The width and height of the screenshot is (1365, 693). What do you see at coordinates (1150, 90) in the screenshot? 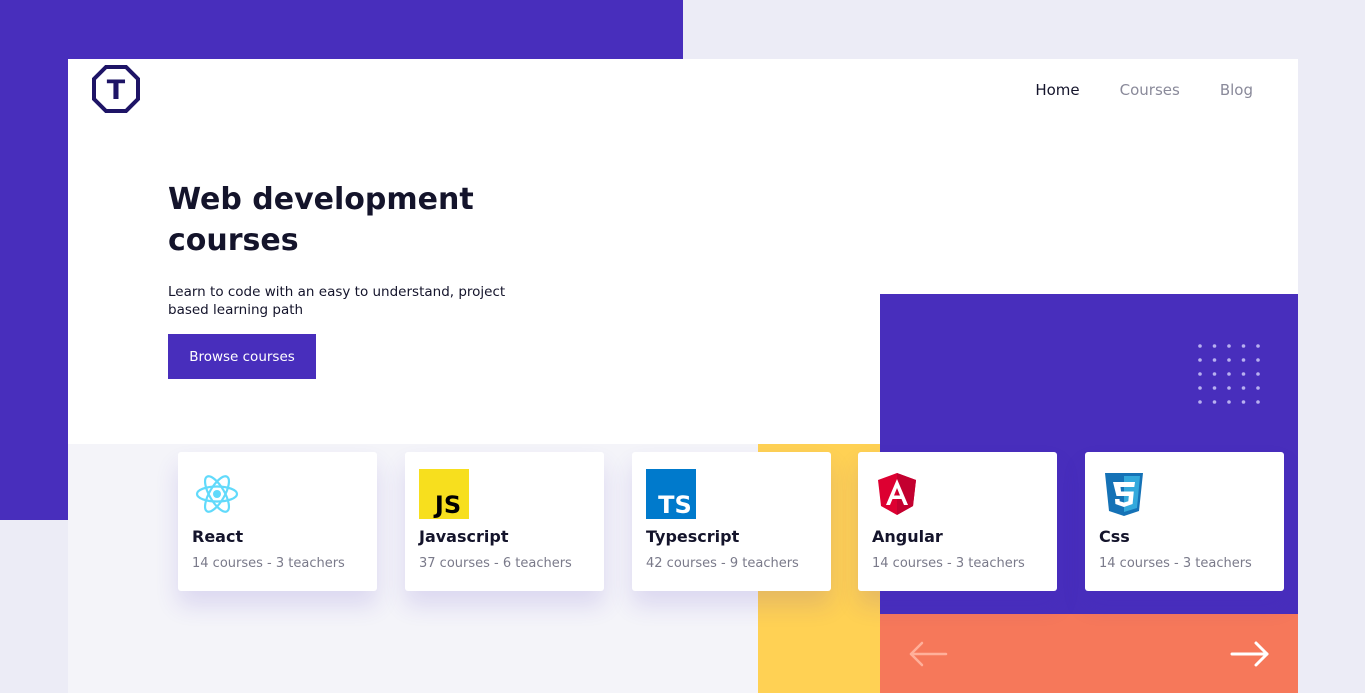
I see `nav-courses-link: Courses` at bounding box center [1150, 90].